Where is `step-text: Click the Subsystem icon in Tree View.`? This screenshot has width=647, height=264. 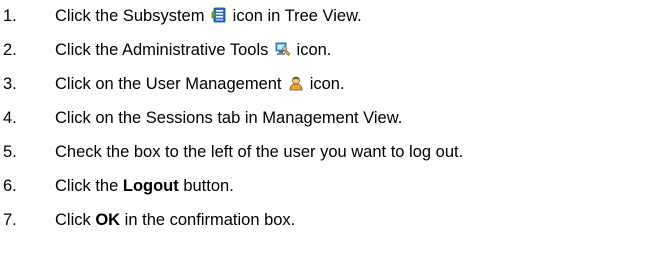 step-text: Click the Subsystem icon in Tree View. is located at coordinates (208, 16).